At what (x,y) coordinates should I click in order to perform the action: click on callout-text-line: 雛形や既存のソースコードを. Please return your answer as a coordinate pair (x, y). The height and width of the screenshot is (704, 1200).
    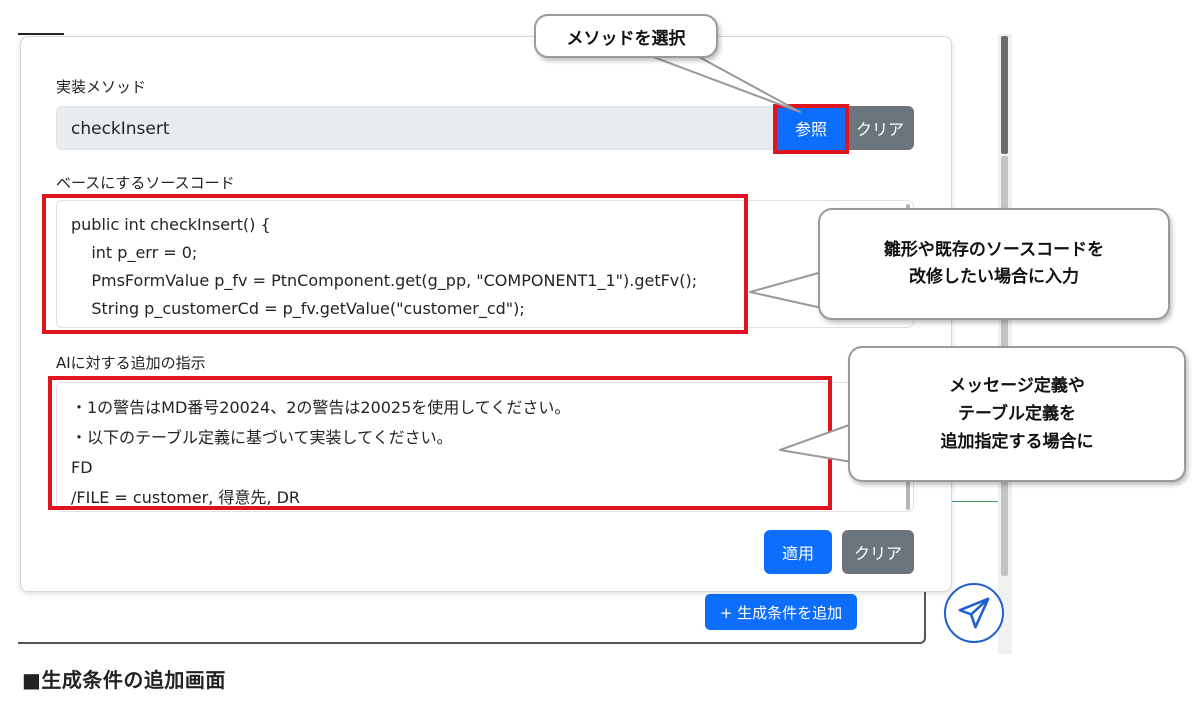
    Looking at the image, I should click on (994, 250).